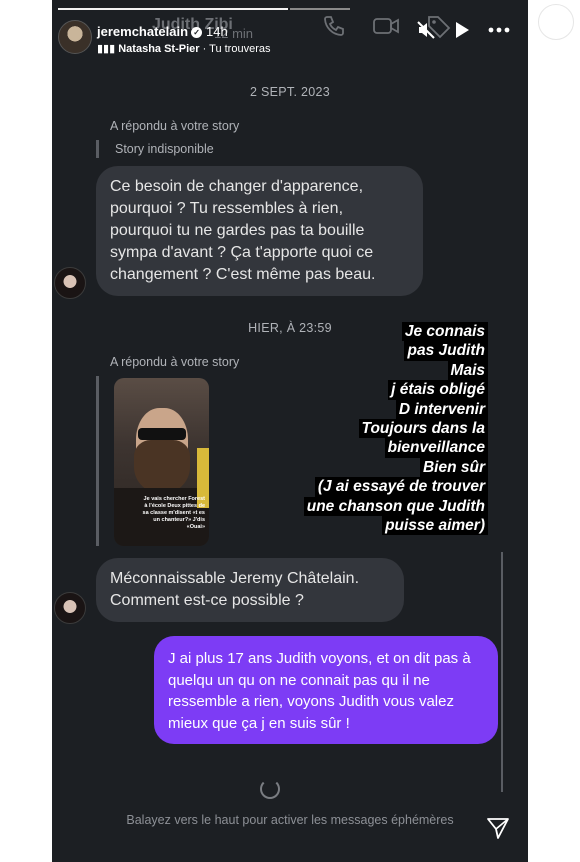 The width and height of the screenshot is (580, 862). What do you see at coordinates (159, 49) in the screenshot?
I see `music-artist: Natasha St-Pier` at bounding box center [159, 49].